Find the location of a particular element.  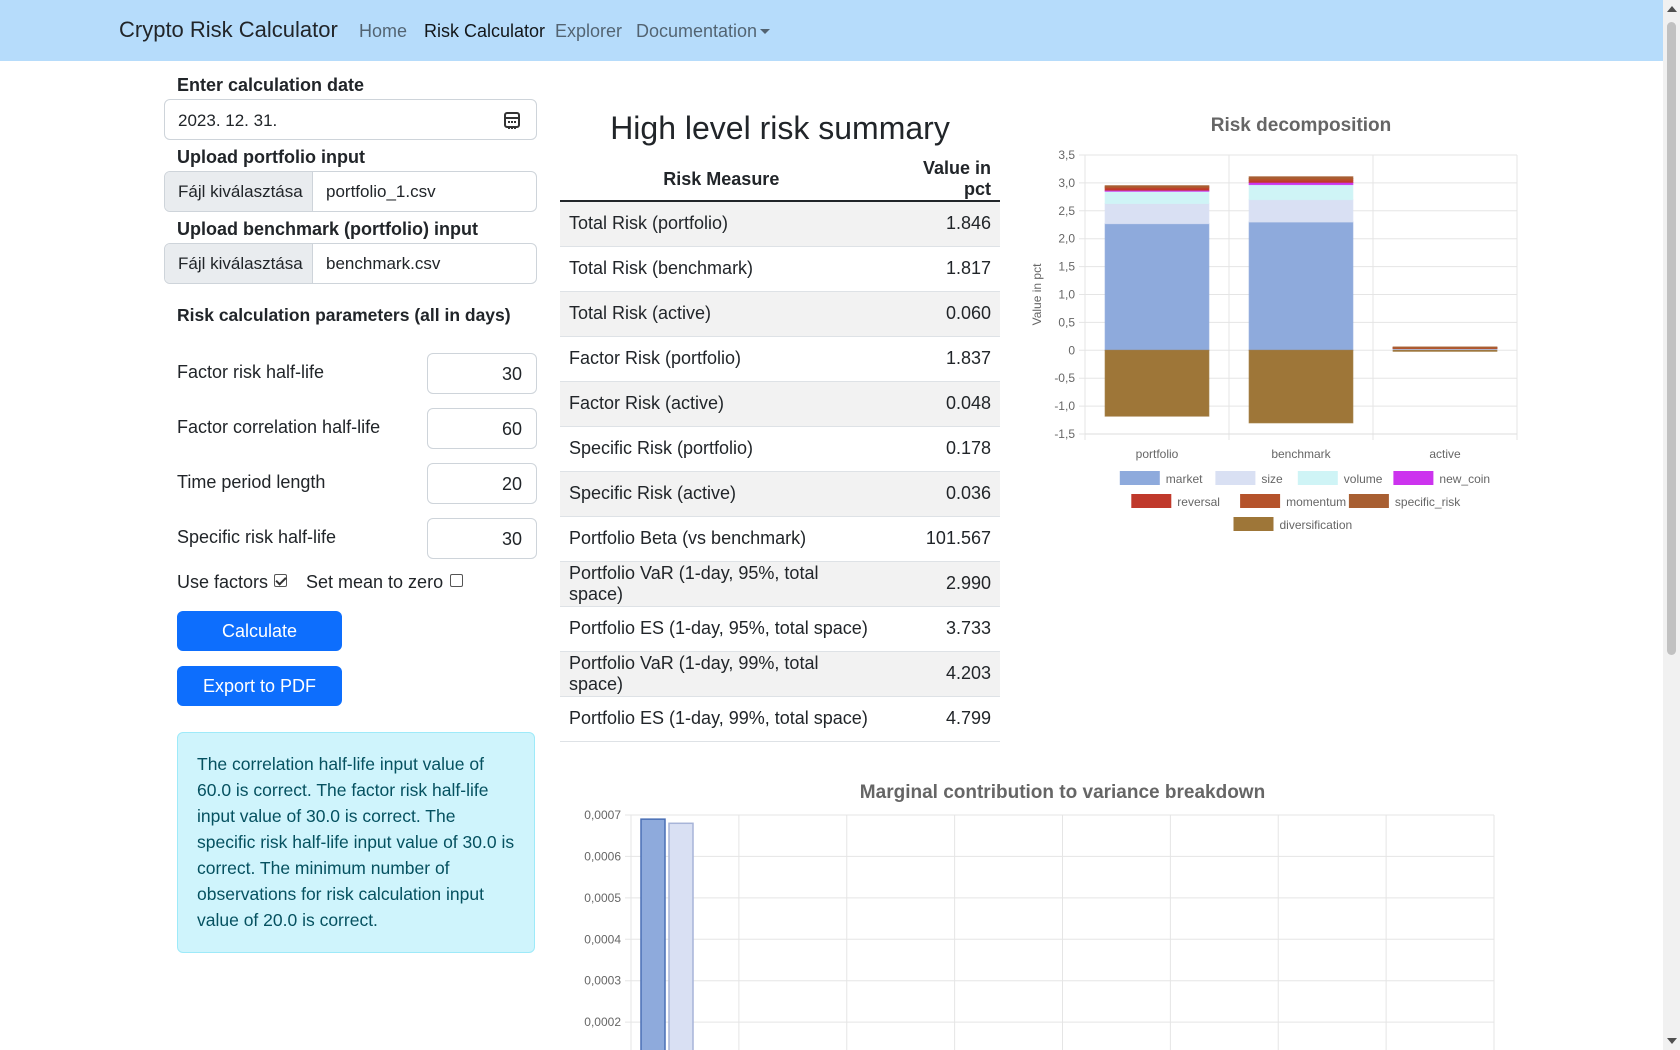

table-row: Factor Risk (portfolio) 1.837 is located at coordinates (780, 359).